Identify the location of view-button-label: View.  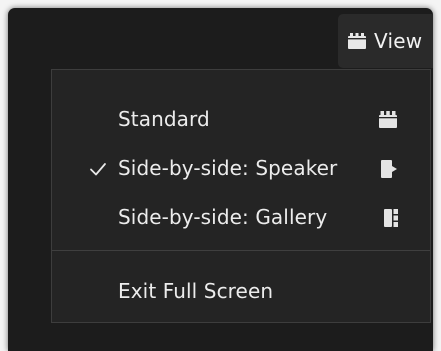
(398, 41).